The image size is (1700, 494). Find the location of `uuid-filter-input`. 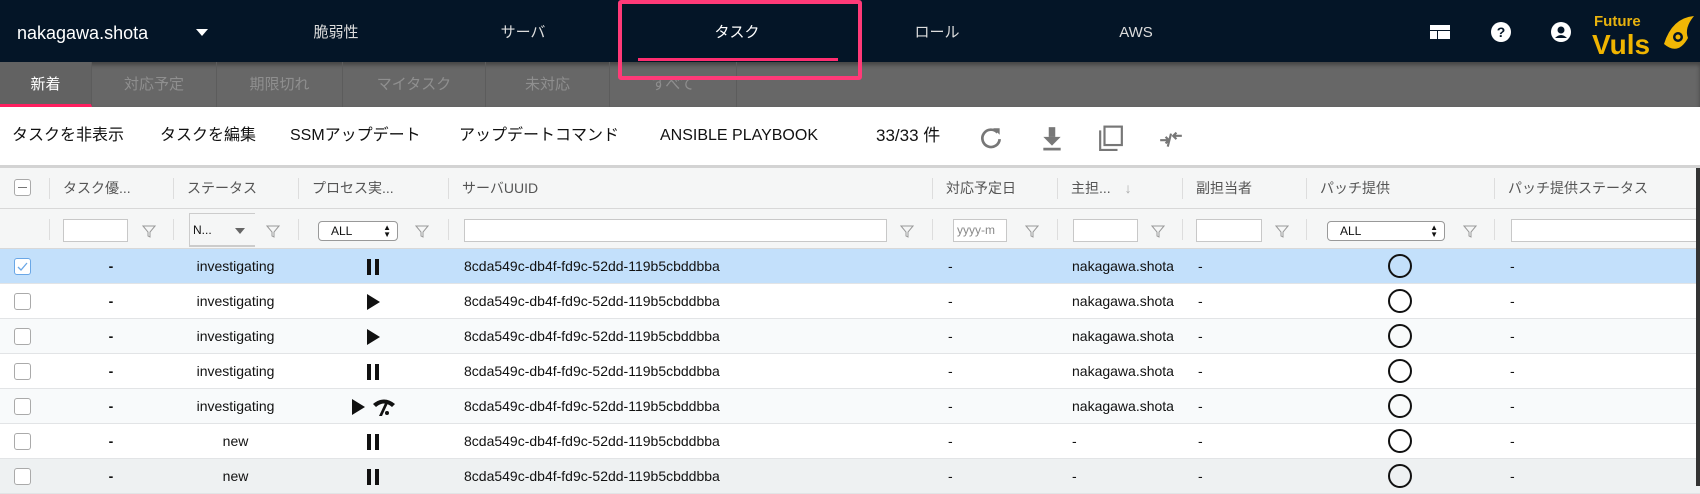

uuid-filter-input is located at coordinates (675, 230).